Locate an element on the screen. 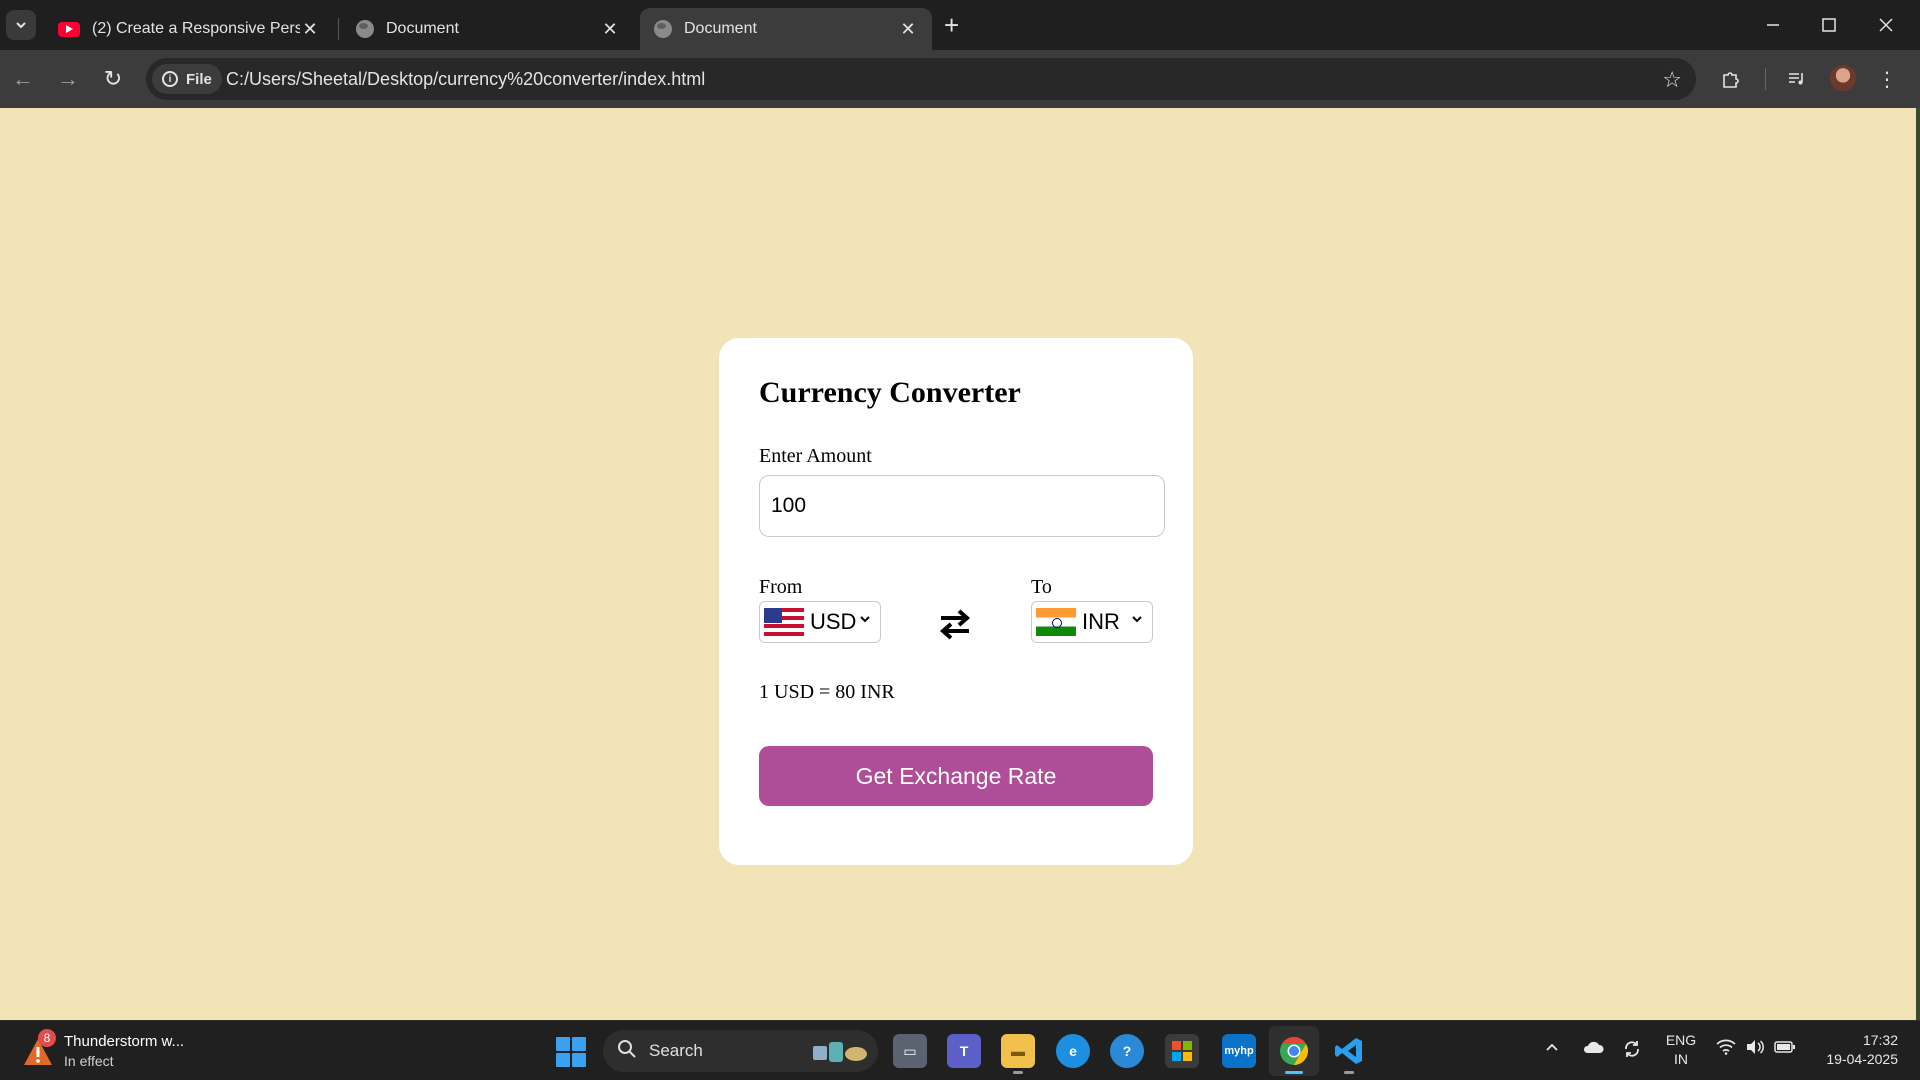  search-label: Search is located at coordinates (676, 1050).